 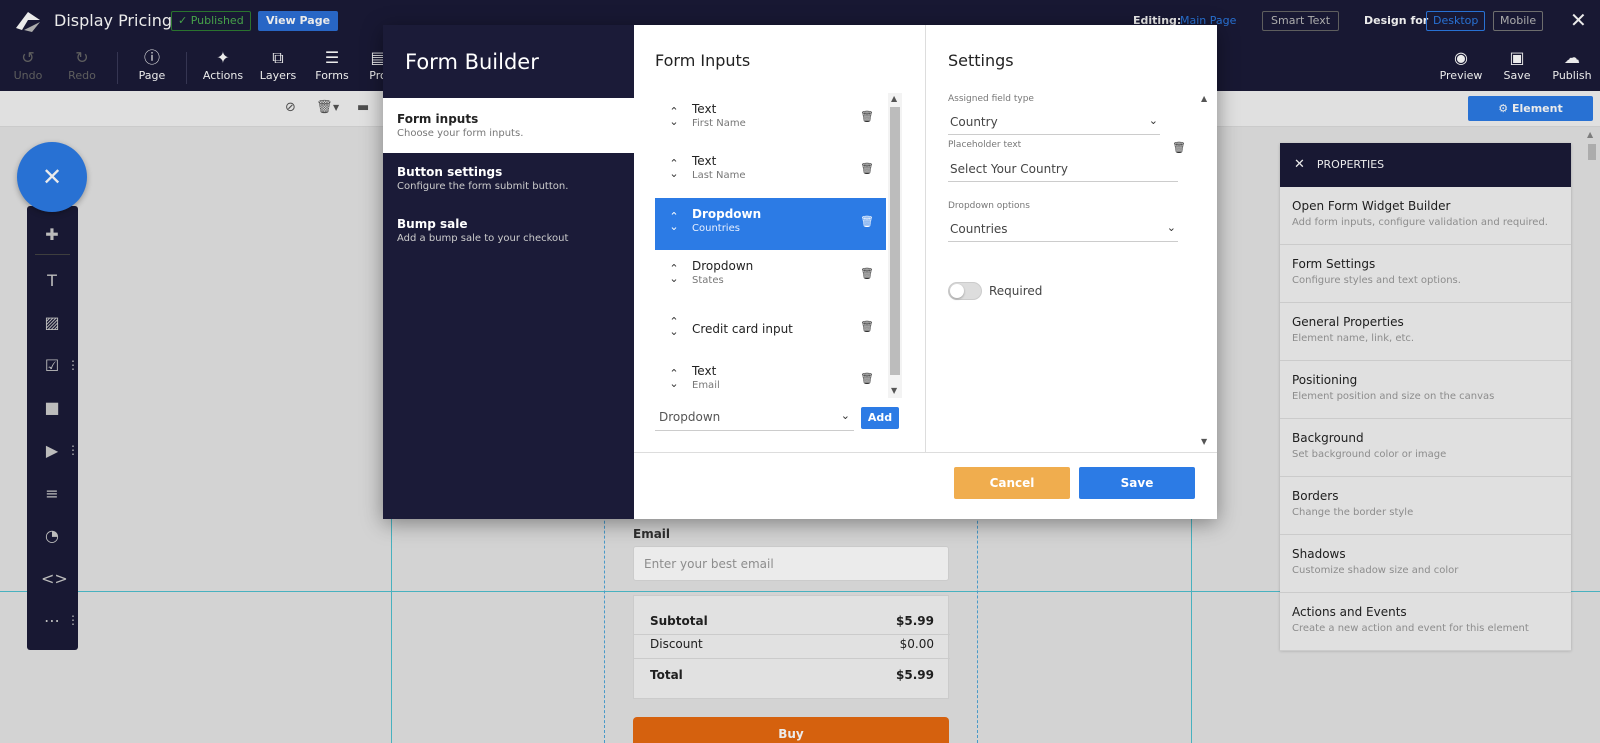 I want to click on add-input-button: Add, so click(x=880, y=418).